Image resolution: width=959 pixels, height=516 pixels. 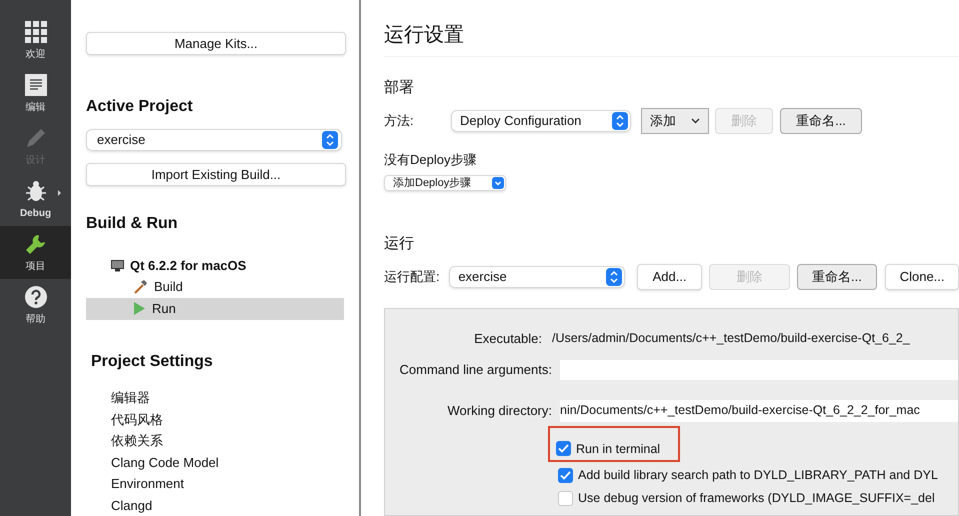 What do you see at coordinates (36, 190) in the screenshot?
I see `bug-icon` at bounding box center [36, 190].